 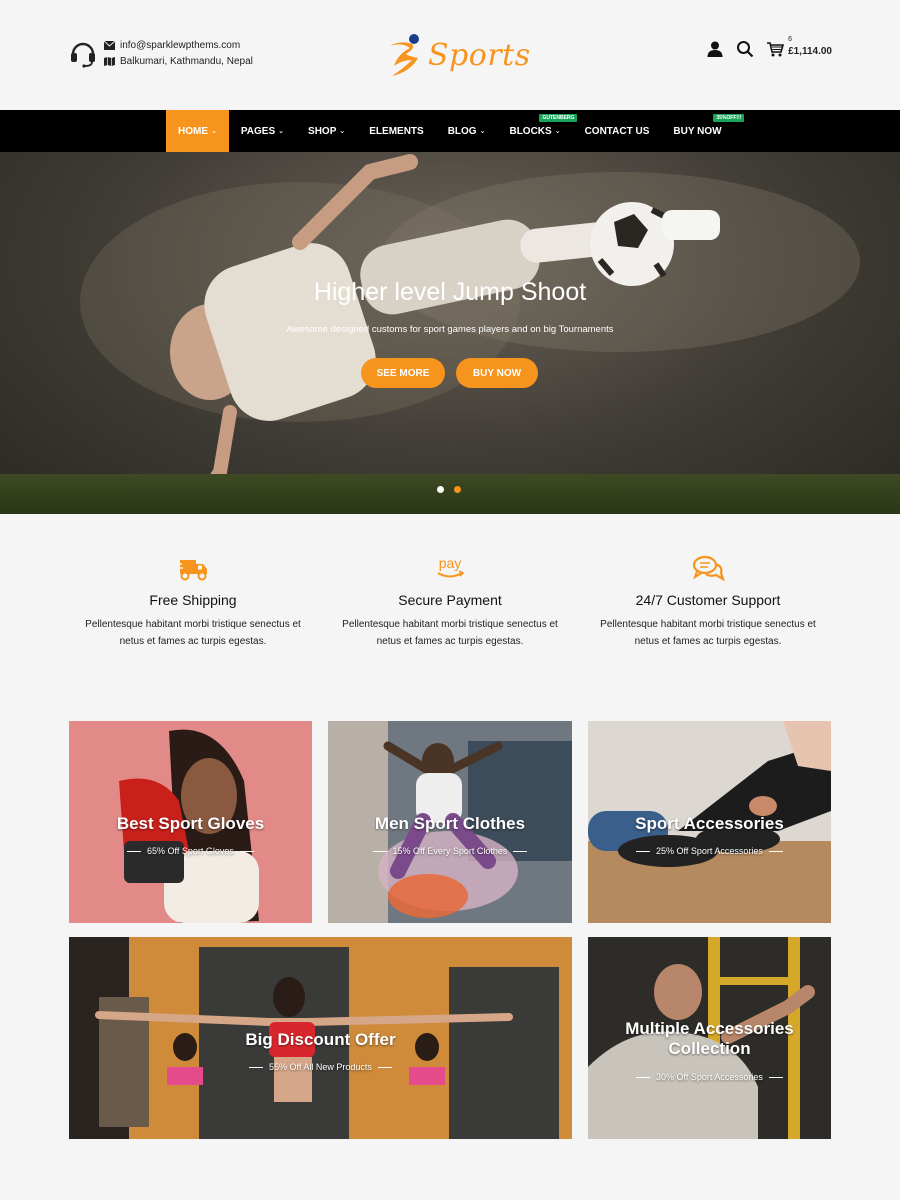 I want to click on chat-icon, so click(x=708, y=568).